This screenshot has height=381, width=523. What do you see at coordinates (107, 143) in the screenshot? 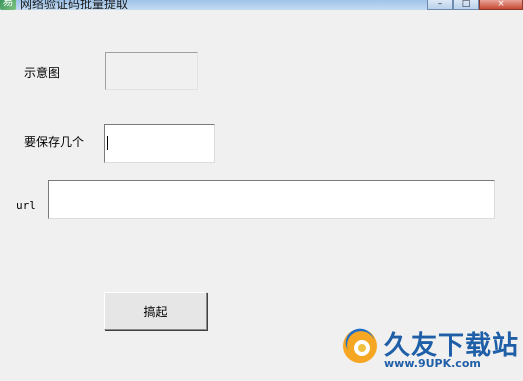
I see `text-caret` at bounding box center [107, 143].